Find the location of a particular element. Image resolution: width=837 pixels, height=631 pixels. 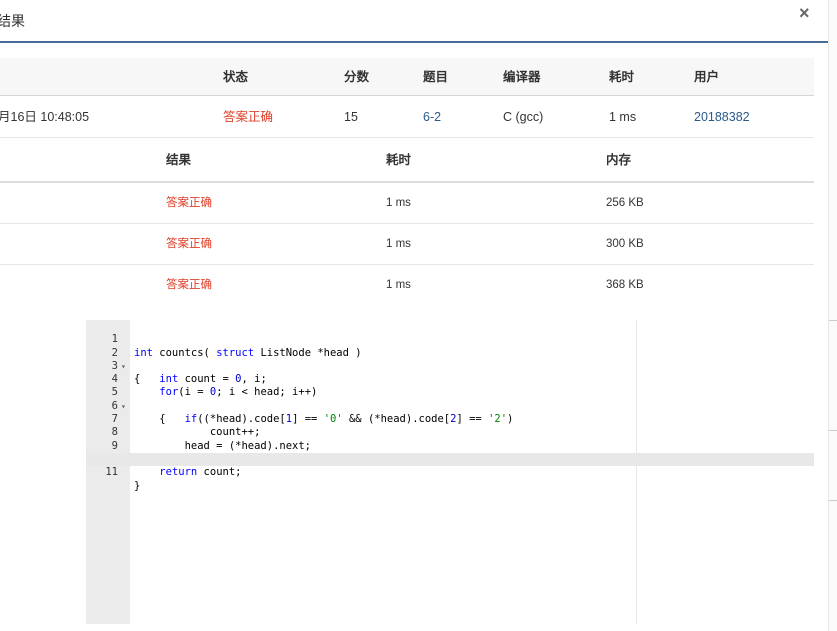

modal-header: 结果 × is located at coordinates (414, 21).